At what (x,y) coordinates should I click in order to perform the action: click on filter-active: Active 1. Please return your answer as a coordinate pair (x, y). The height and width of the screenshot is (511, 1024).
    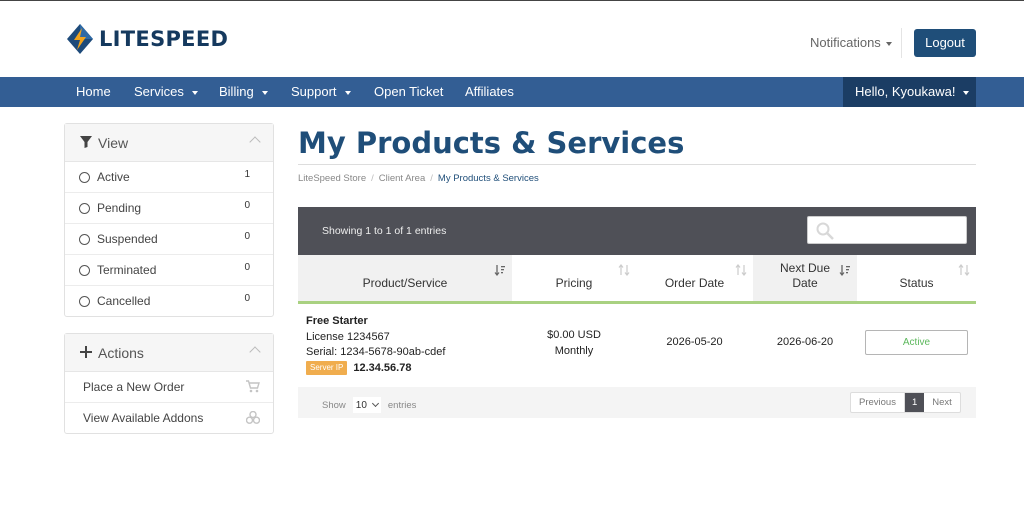
    Looking at the image, I should click on (169, 177).